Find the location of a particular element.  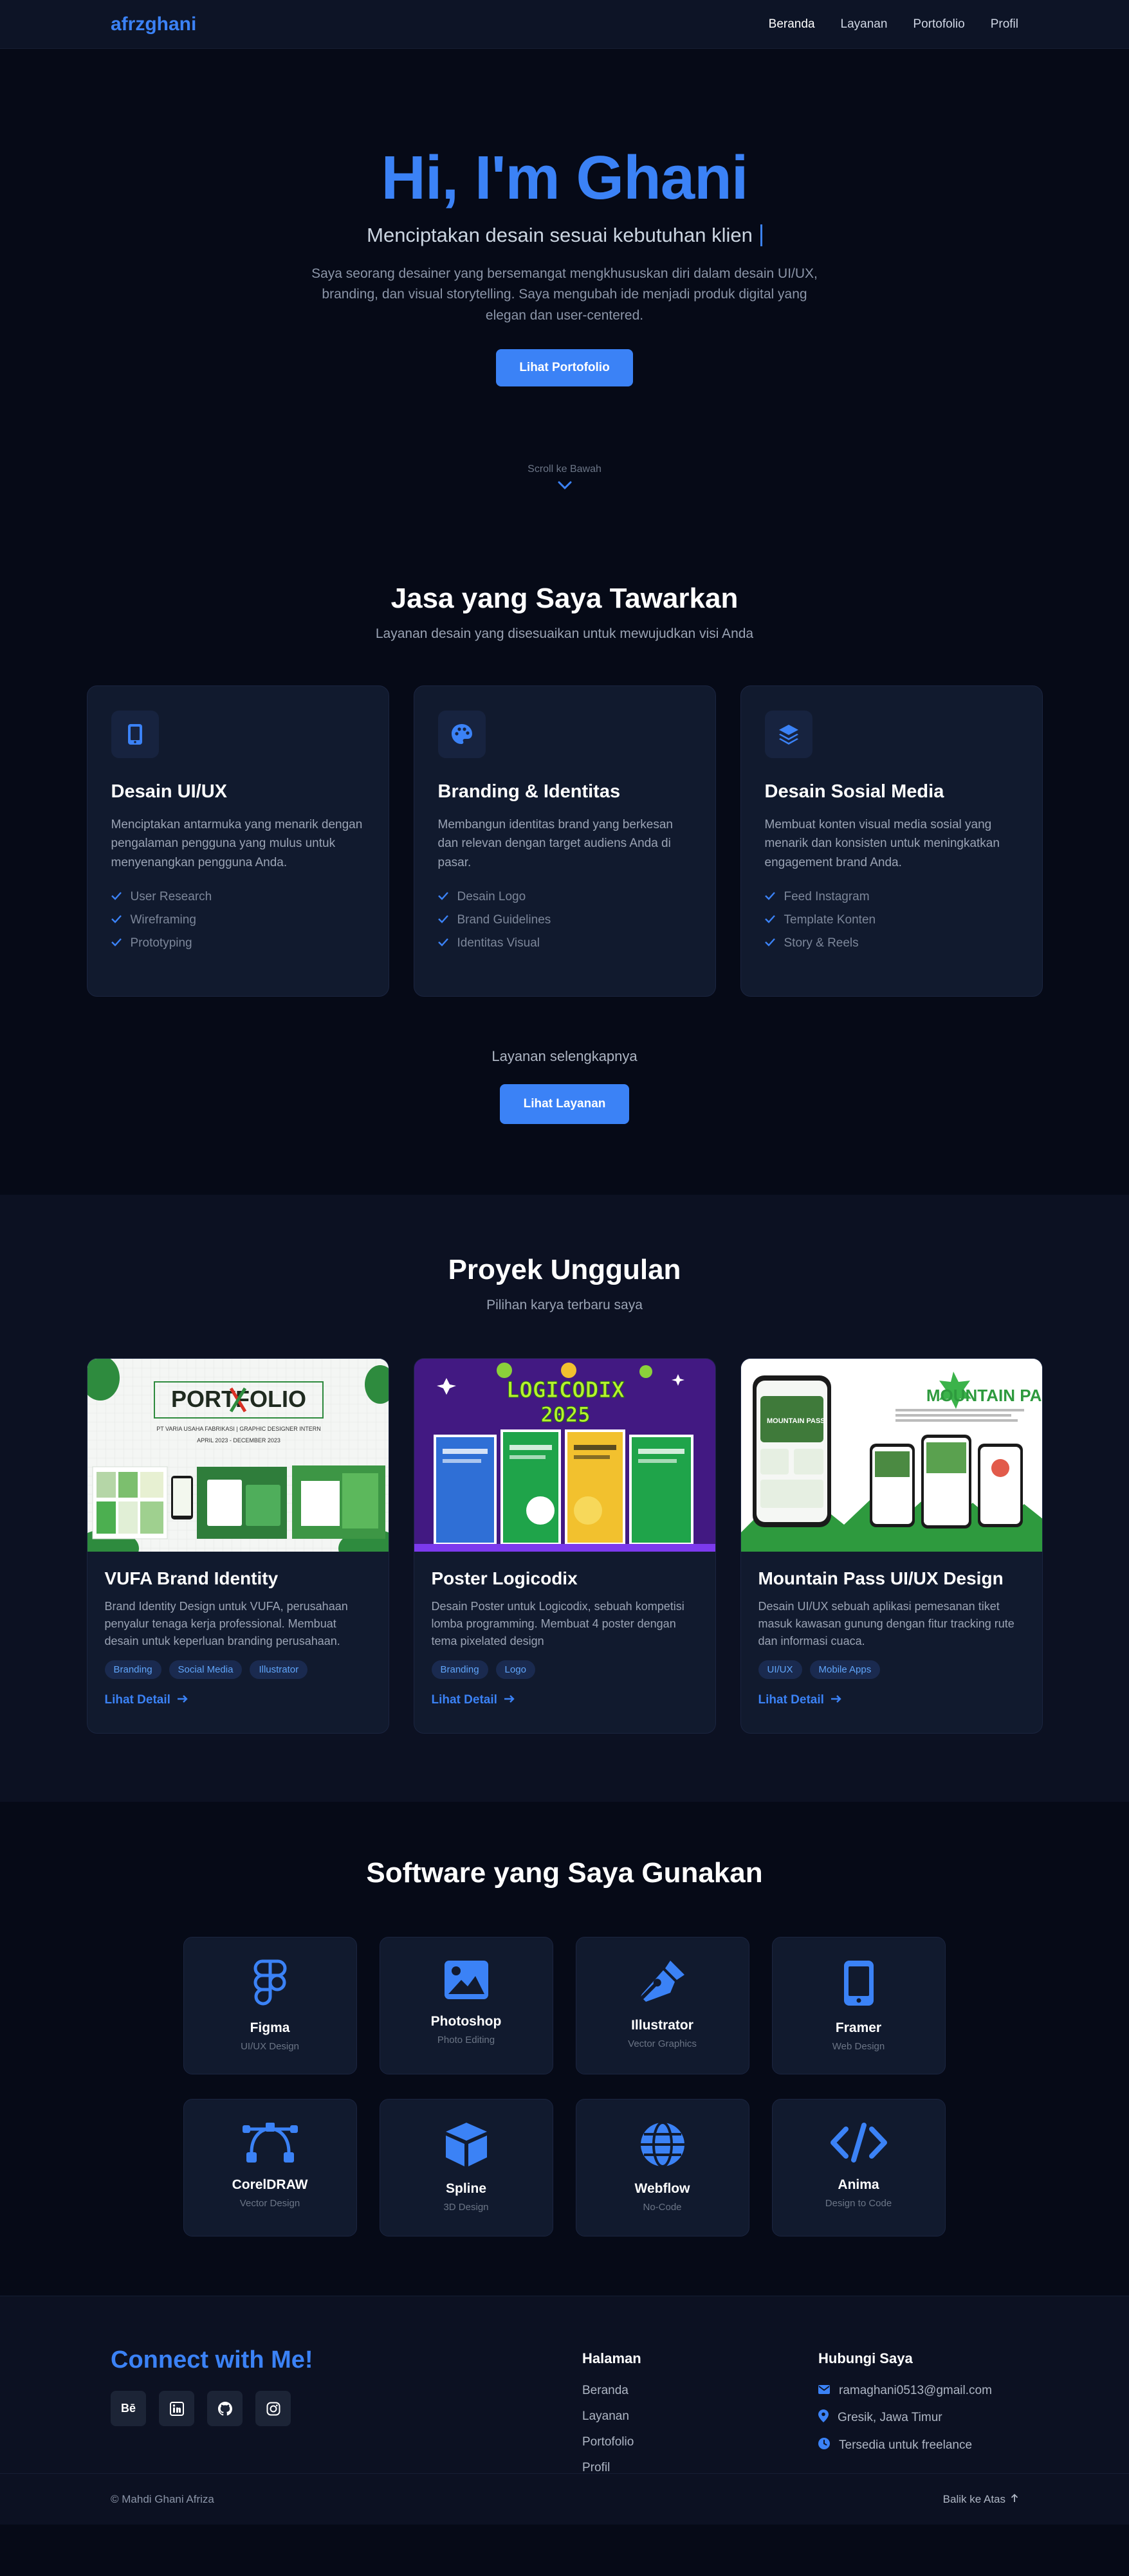

software-card-photoshop: Photoshop Photo Editing is located at coordinates (466, 2005).